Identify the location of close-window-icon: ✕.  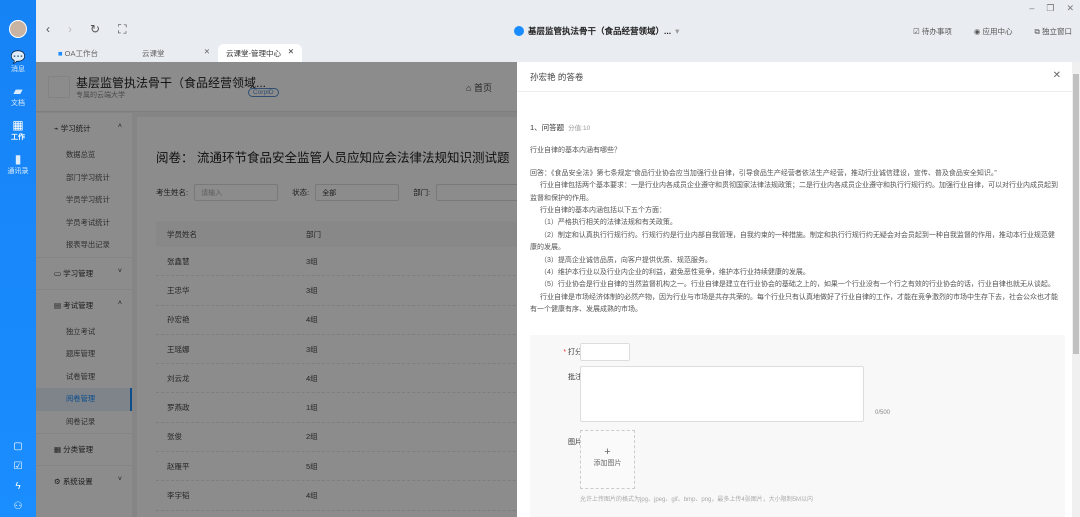
(1070, 8).